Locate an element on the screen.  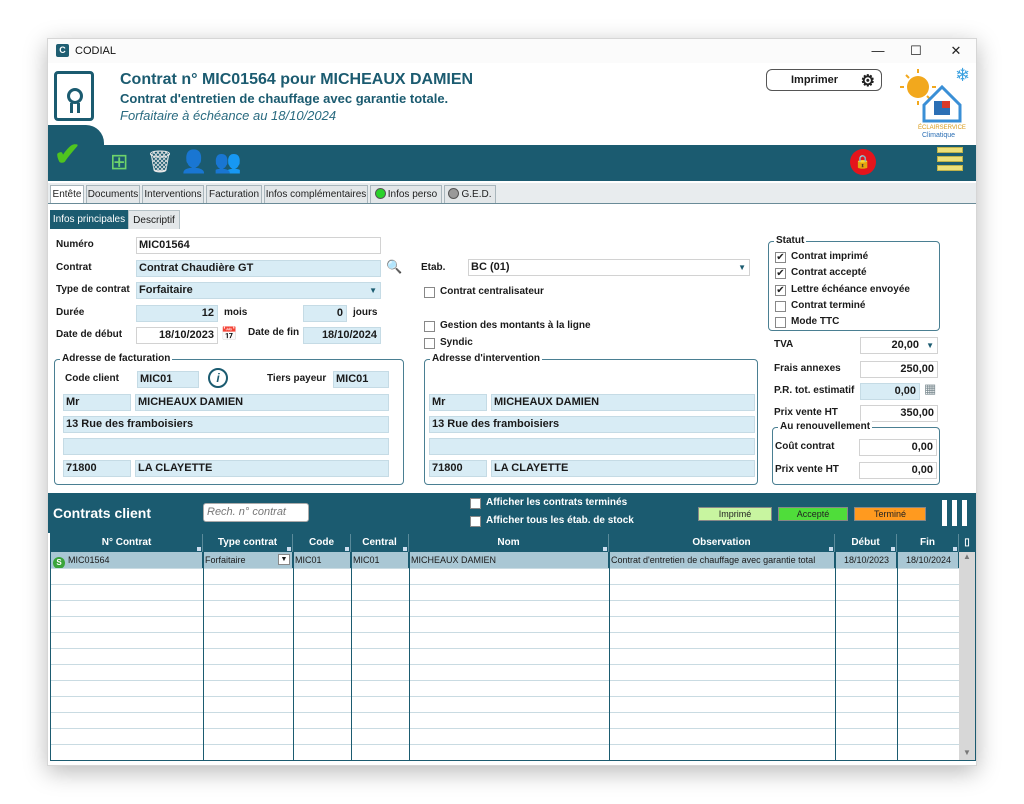
table-column-line is located at coordinates (835, 656).